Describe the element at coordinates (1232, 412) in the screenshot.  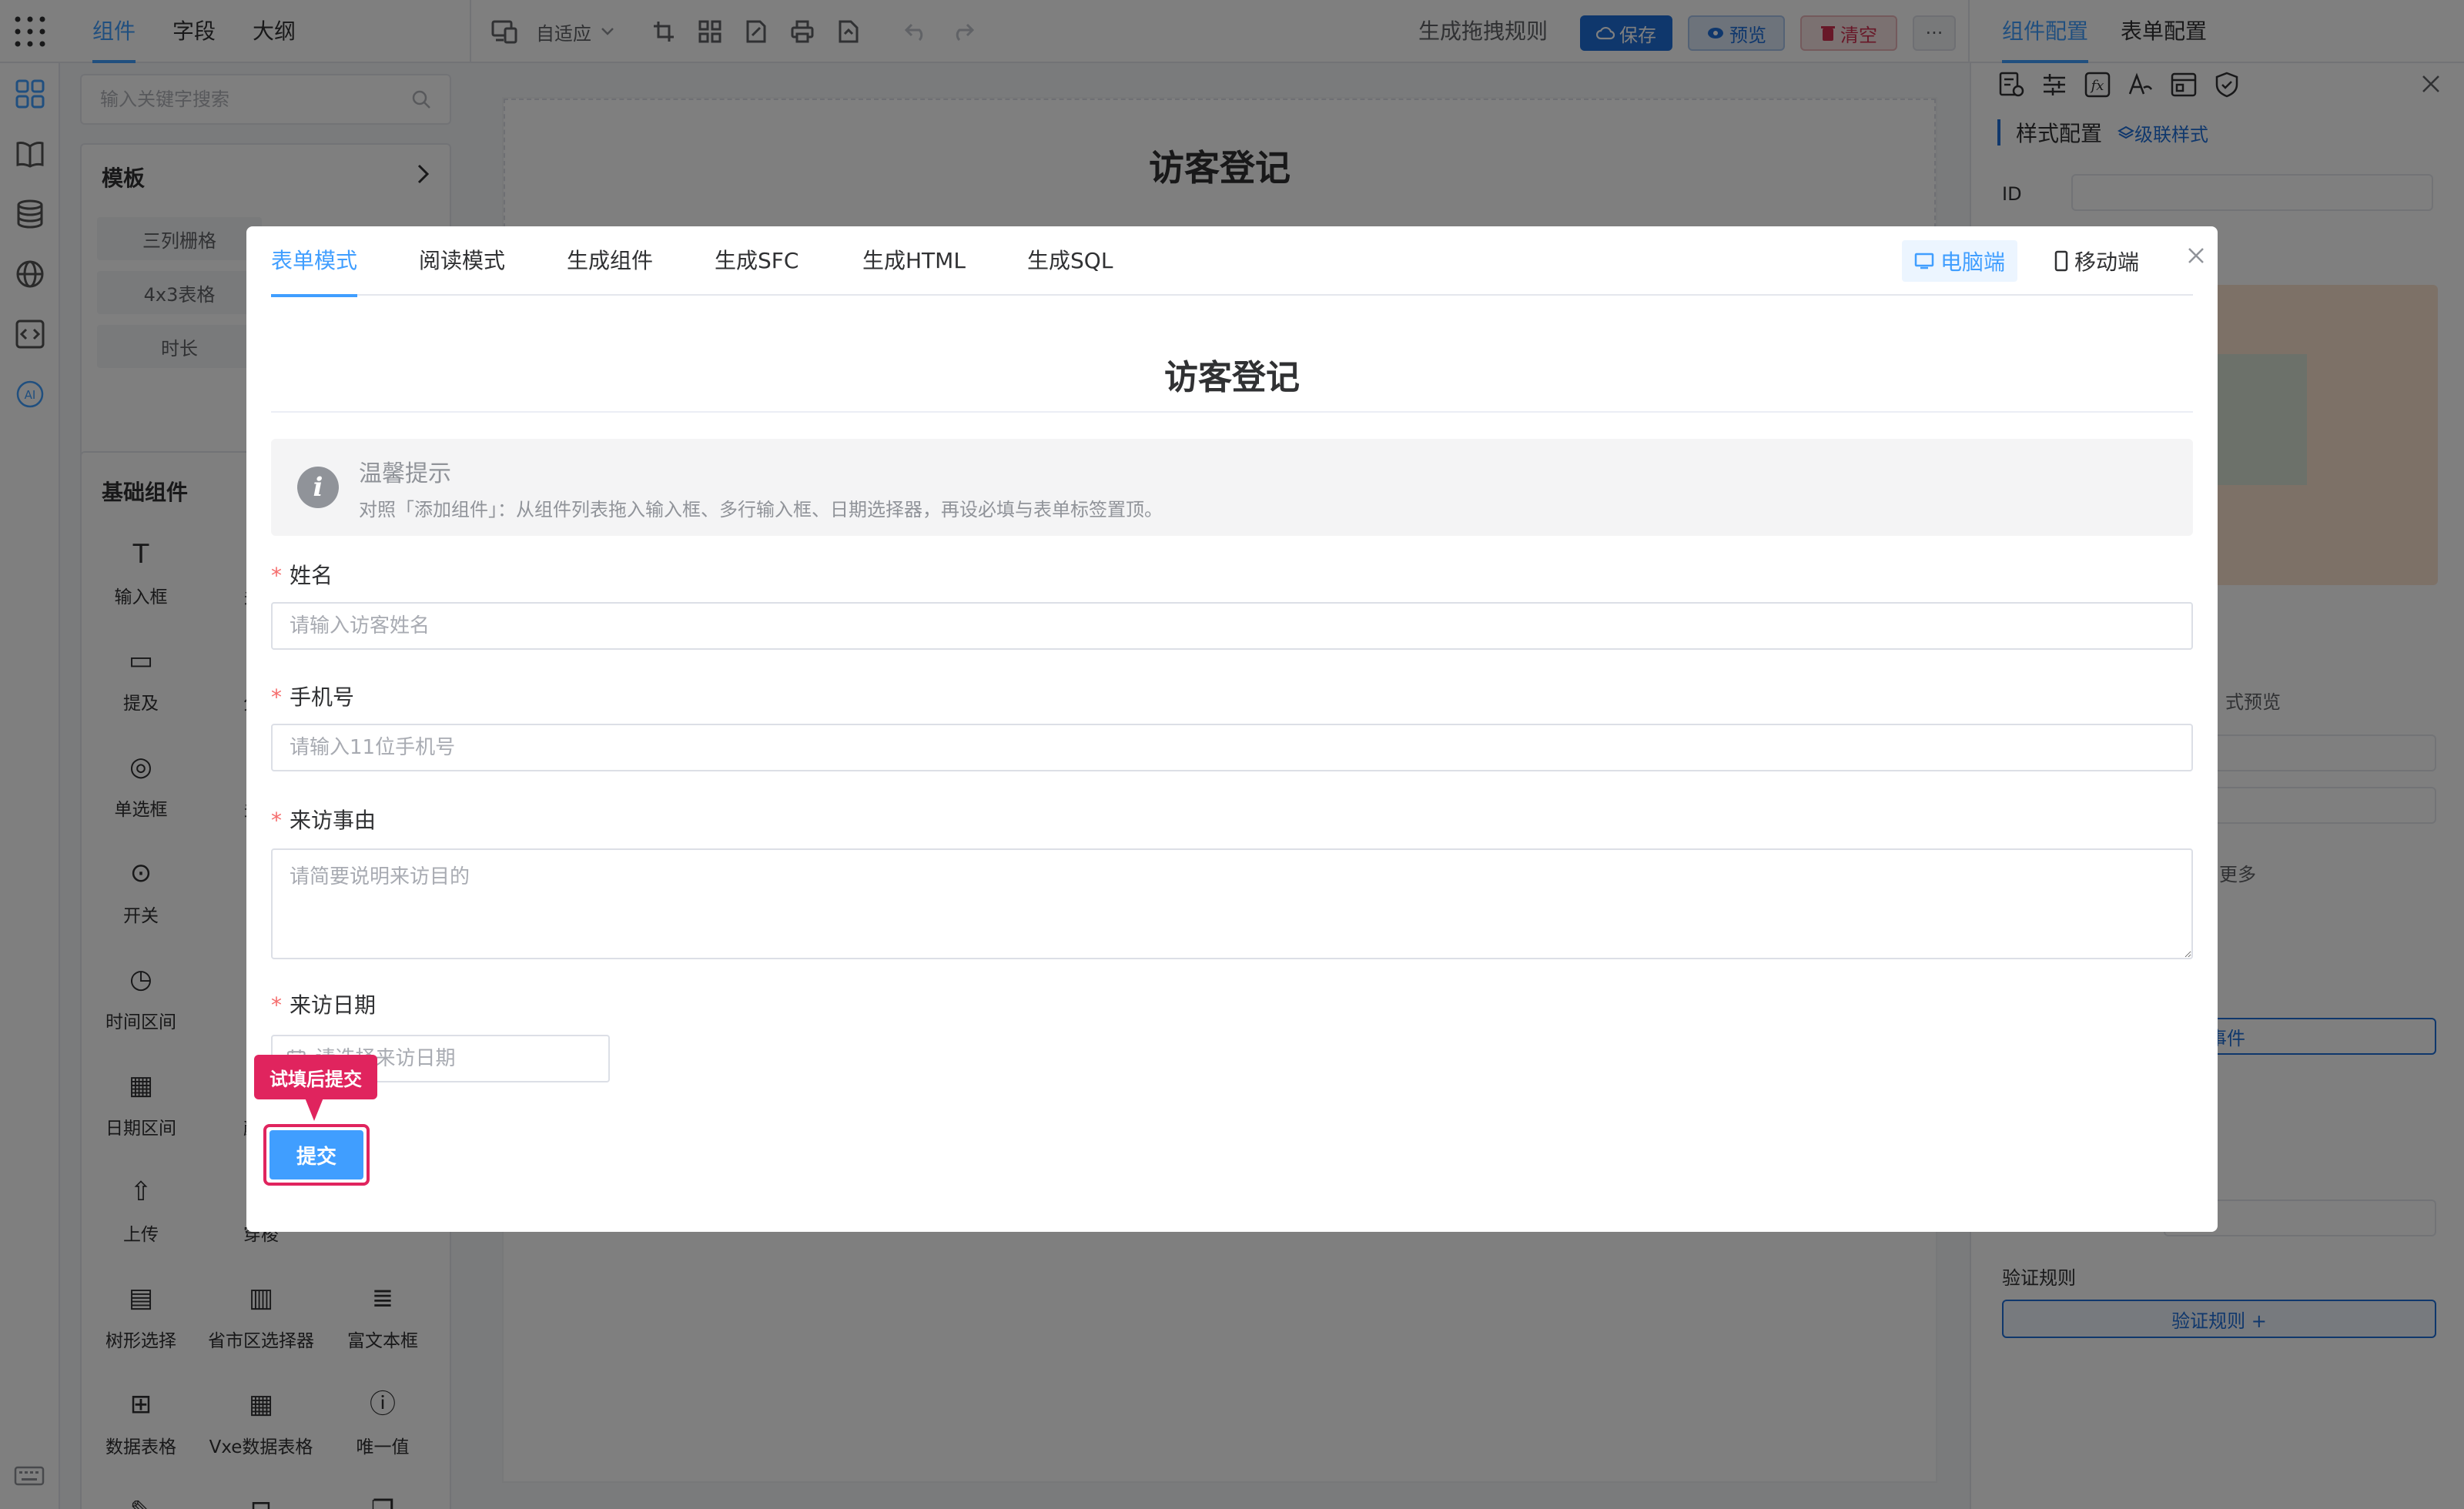
I see `title-divider` at that location.